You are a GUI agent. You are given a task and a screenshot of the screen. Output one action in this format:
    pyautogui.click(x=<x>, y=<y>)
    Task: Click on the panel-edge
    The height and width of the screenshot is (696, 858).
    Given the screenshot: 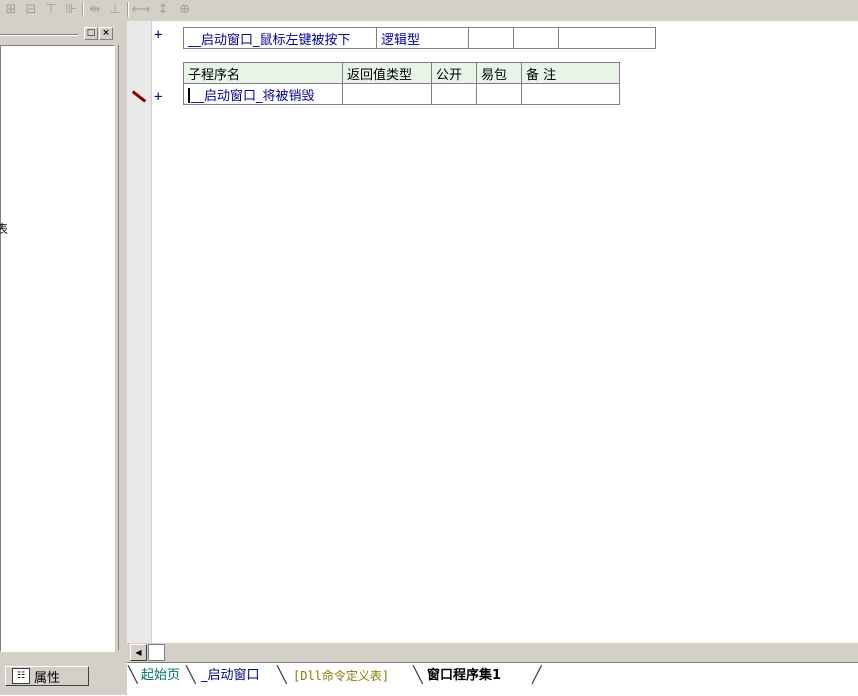 What is the action you would take?
    pyautogui.click(x=118, y=347)
    